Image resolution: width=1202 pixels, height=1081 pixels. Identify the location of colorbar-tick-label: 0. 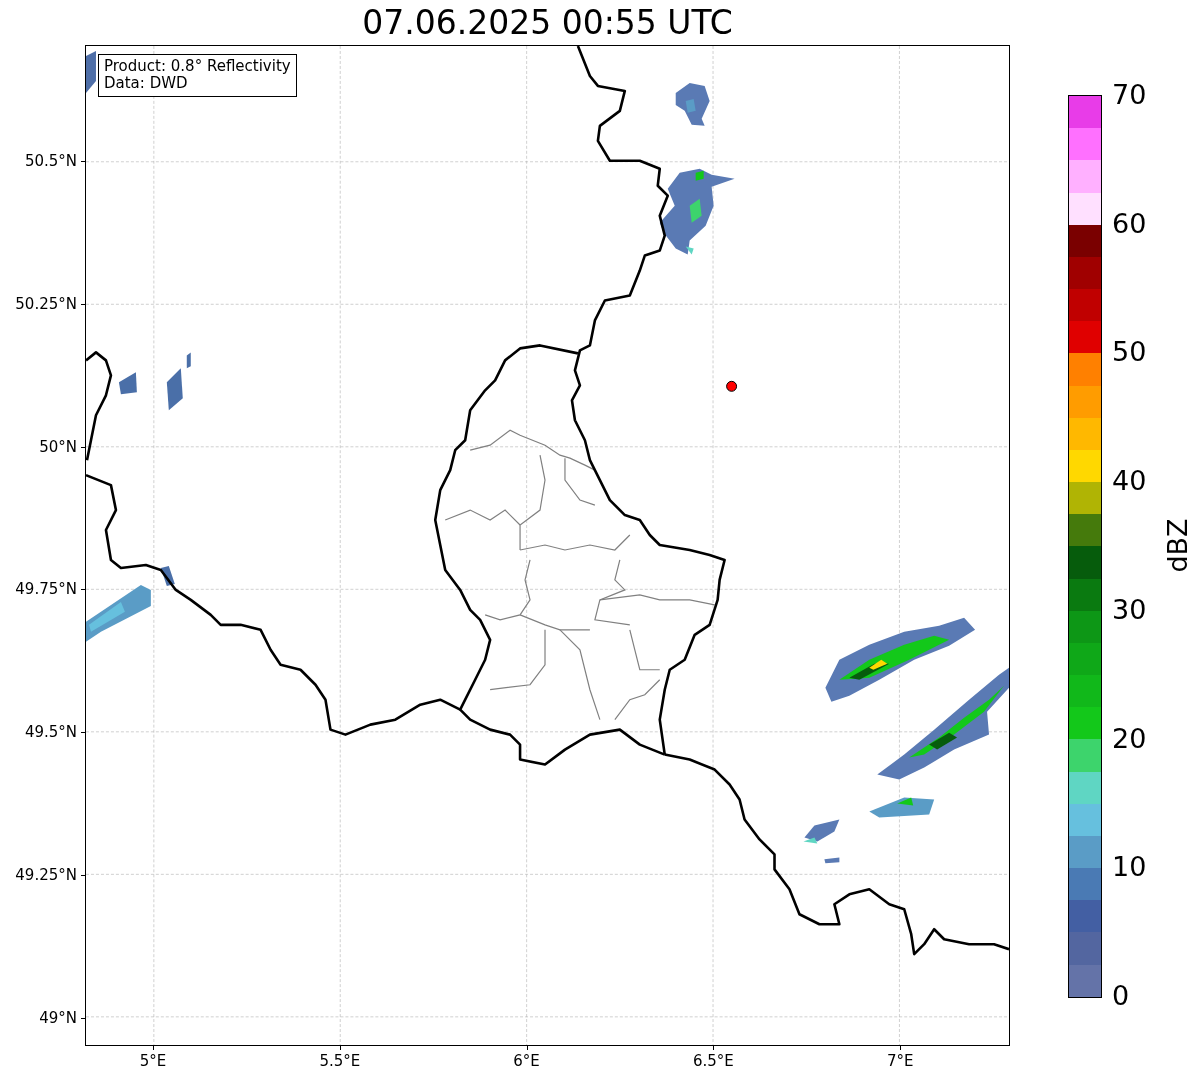
(1121, 996).